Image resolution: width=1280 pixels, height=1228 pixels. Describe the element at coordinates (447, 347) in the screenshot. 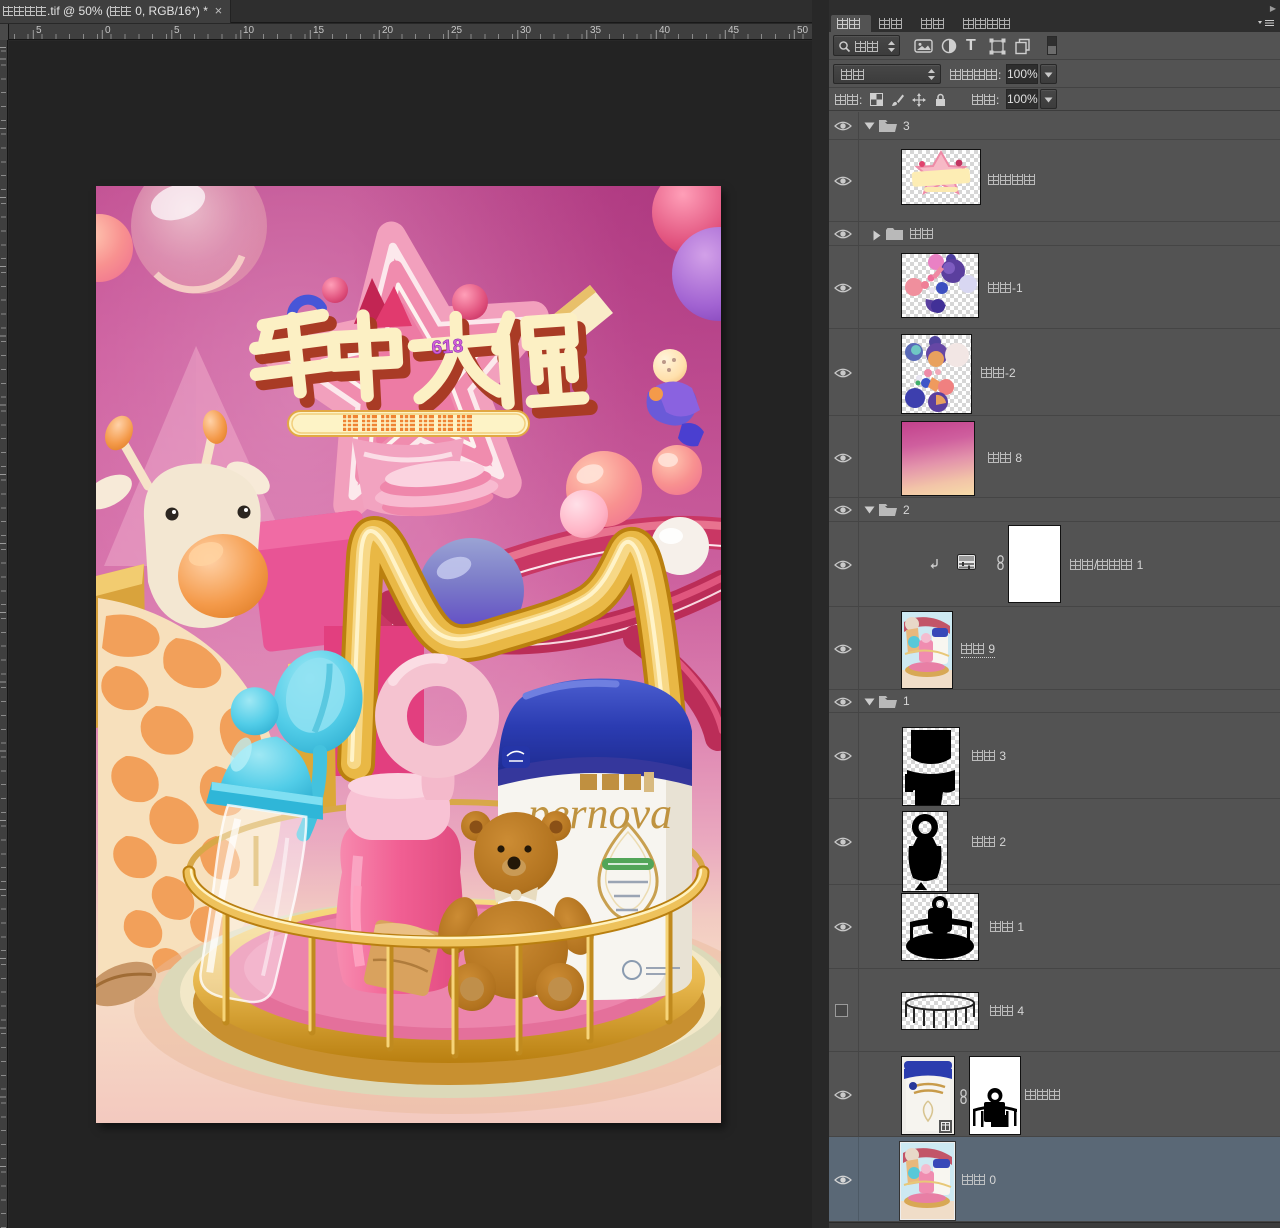

I see `svg-text: 618` at that location.